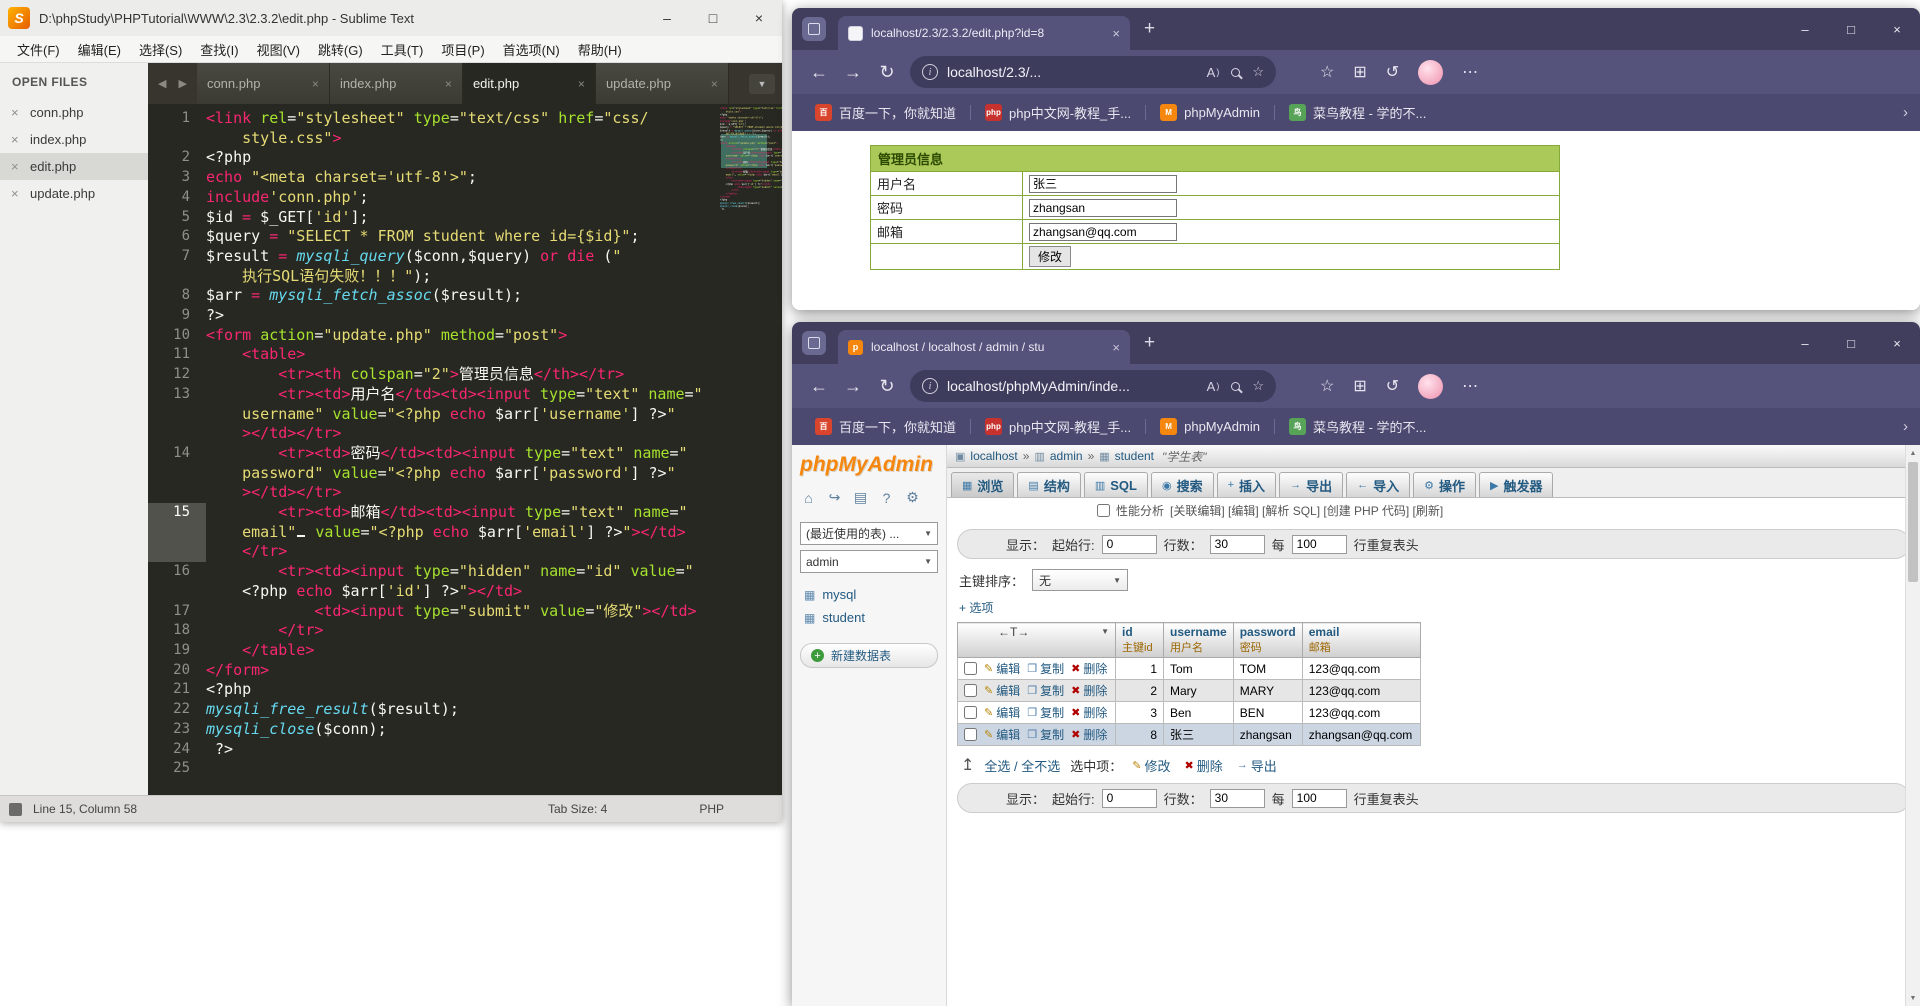 This screenshot has height=1006, width=1920. I want to click on tab-scroll-right-icon: ▶, so click(182, 83).